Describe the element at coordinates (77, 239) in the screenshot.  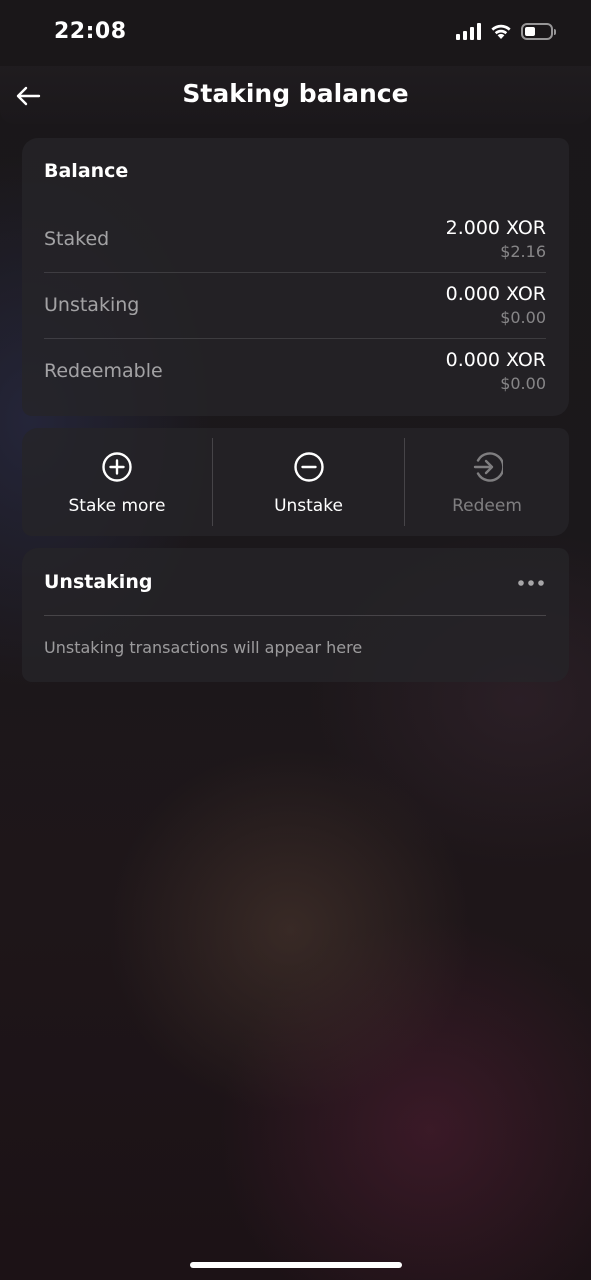
I see `balance-row-label: Staked` at that location.